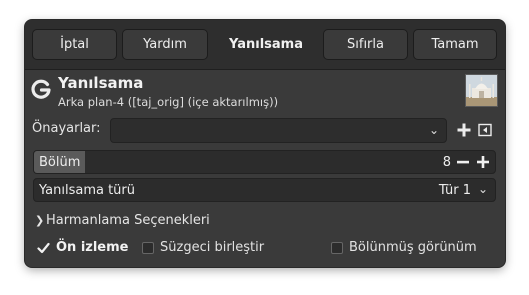 This screenshot has height=295, width=529. Describe the element at coordinates (264, 162) in the screenshot. I see `divisions-spinscale: Bölüm 8` at that location.